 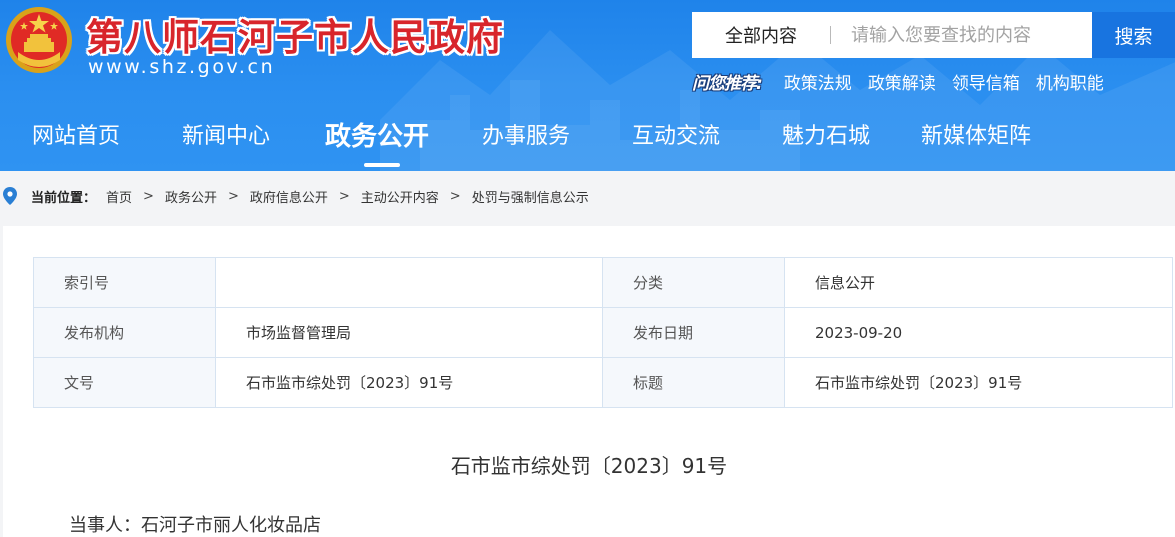 What do you see at coordinates (902, 81) in the screenshot?
I see `recommend-link-policy-interpretation: 政策解读` at bounding box center [902, 81].